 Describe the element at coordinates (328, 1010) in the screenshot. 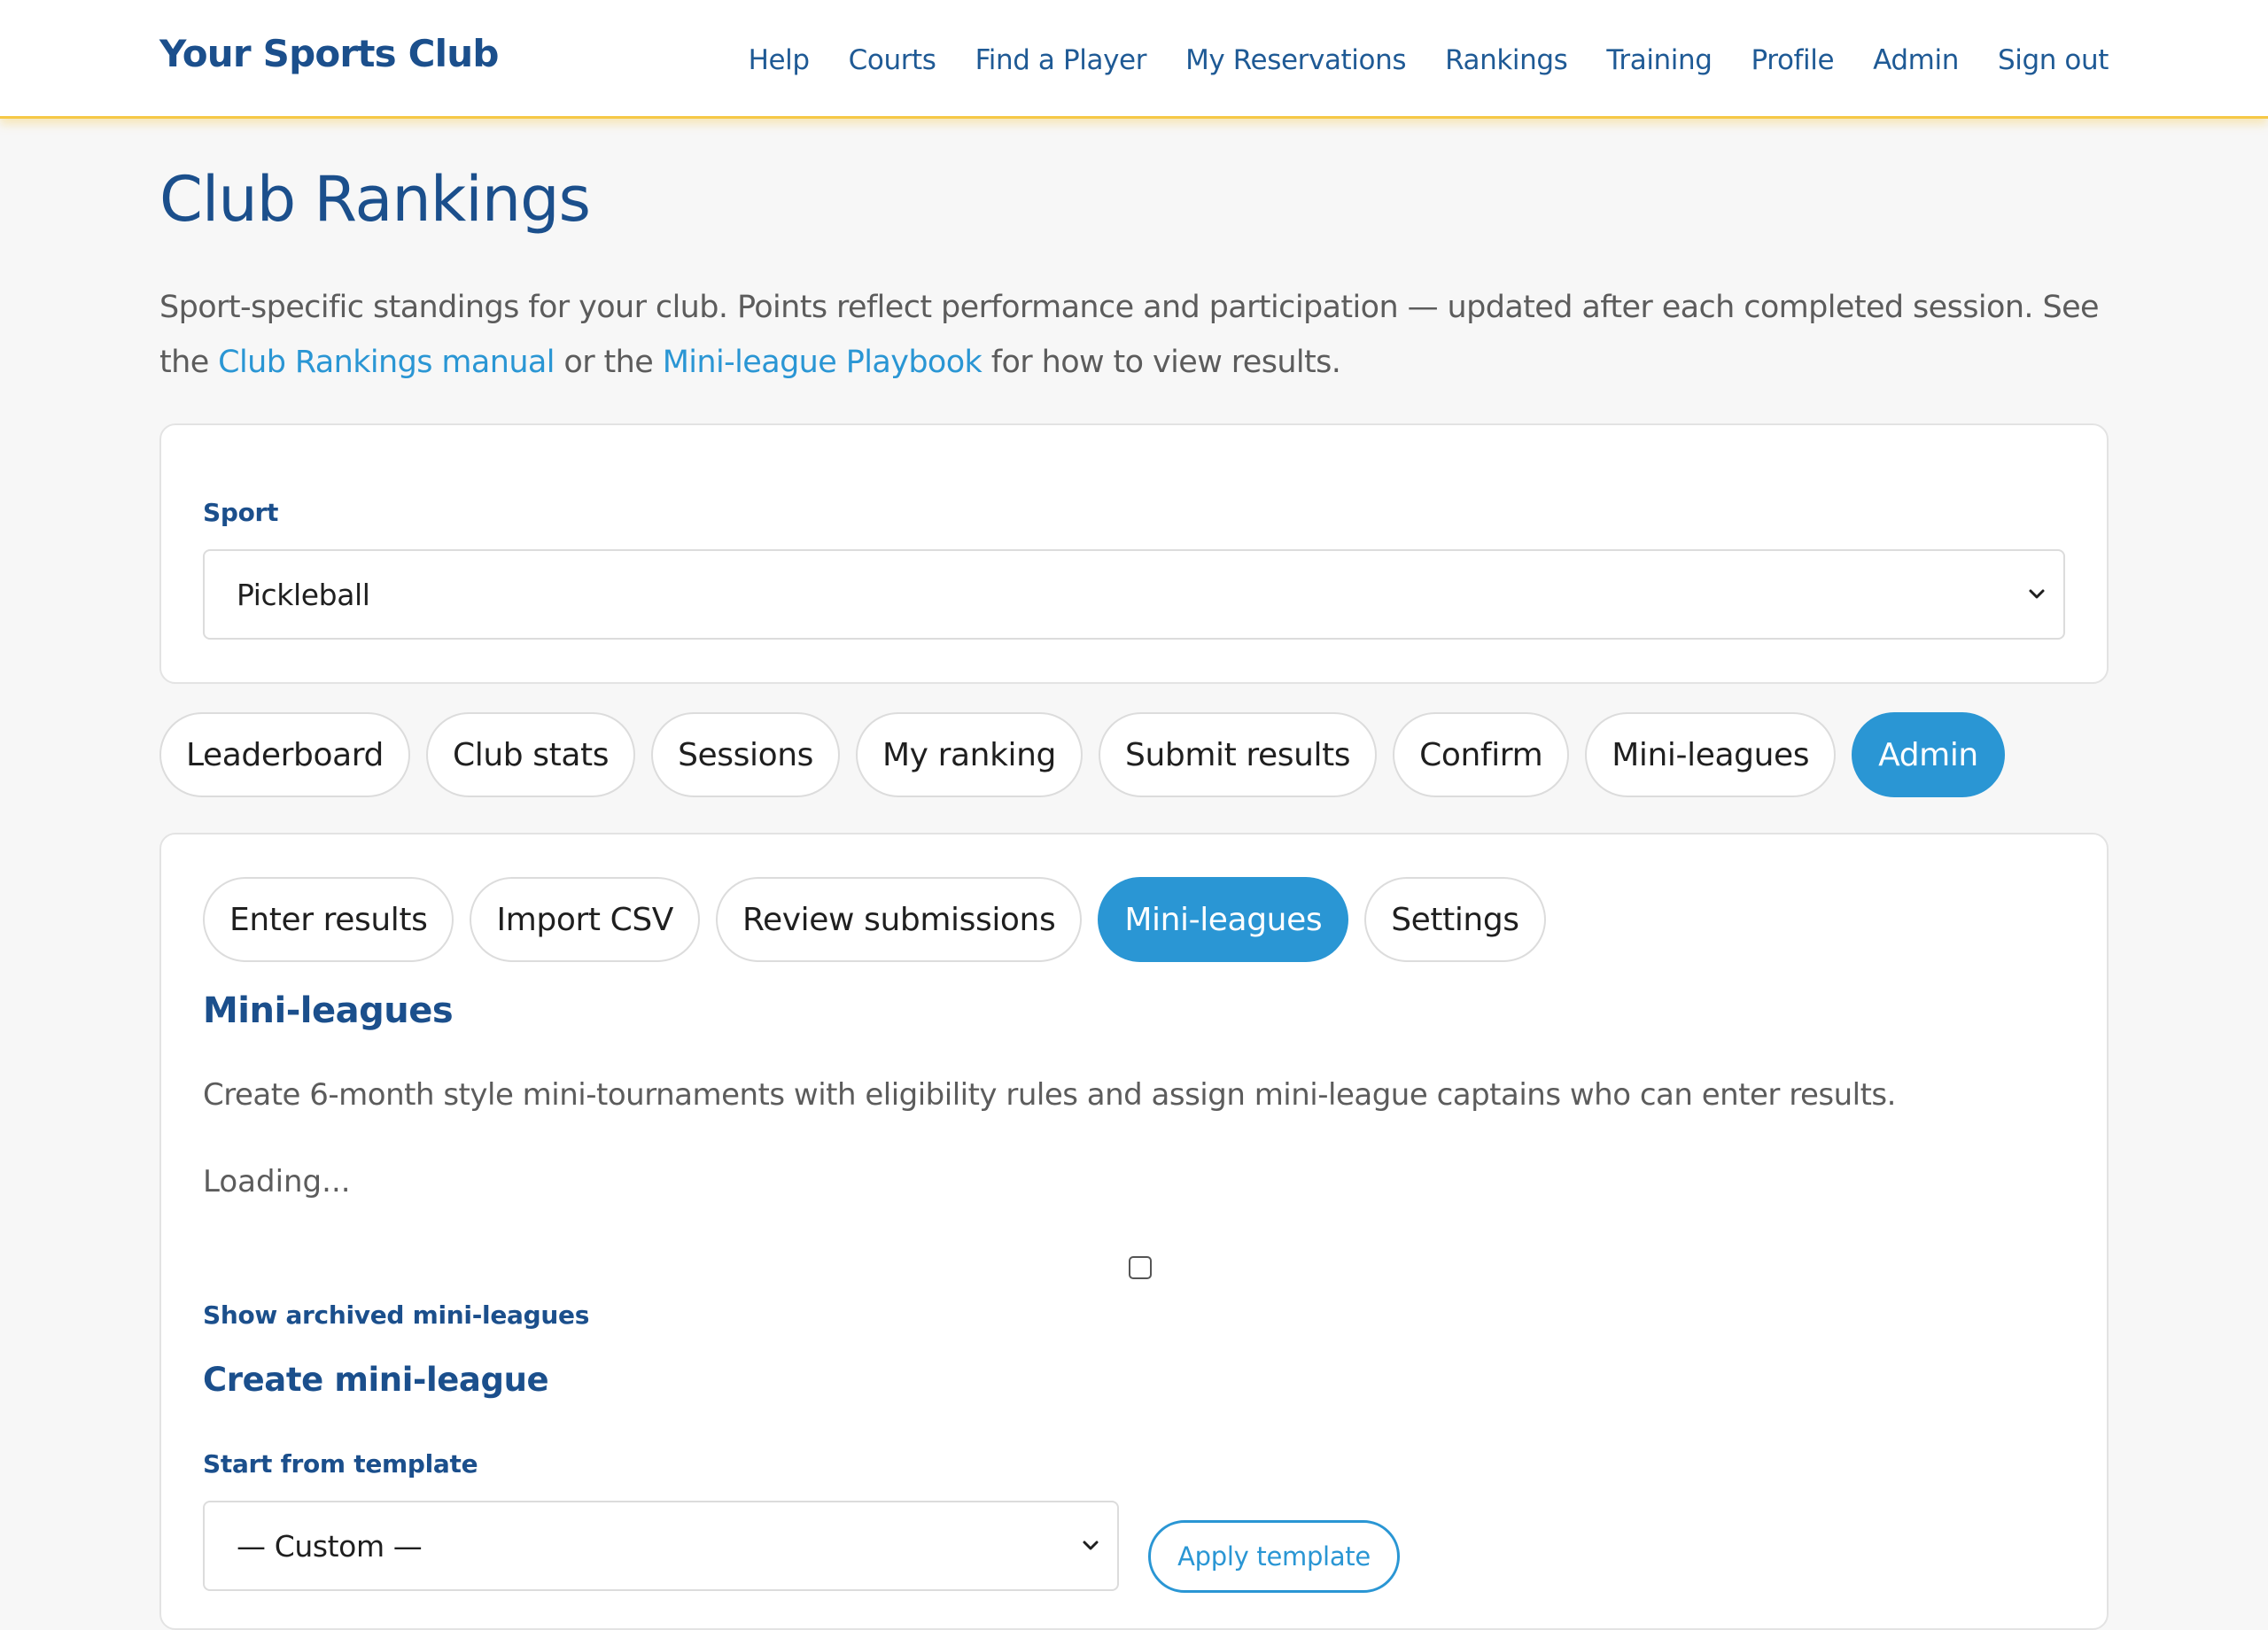

I see `mini-leagues-heading: Mini-leagues` at that location.